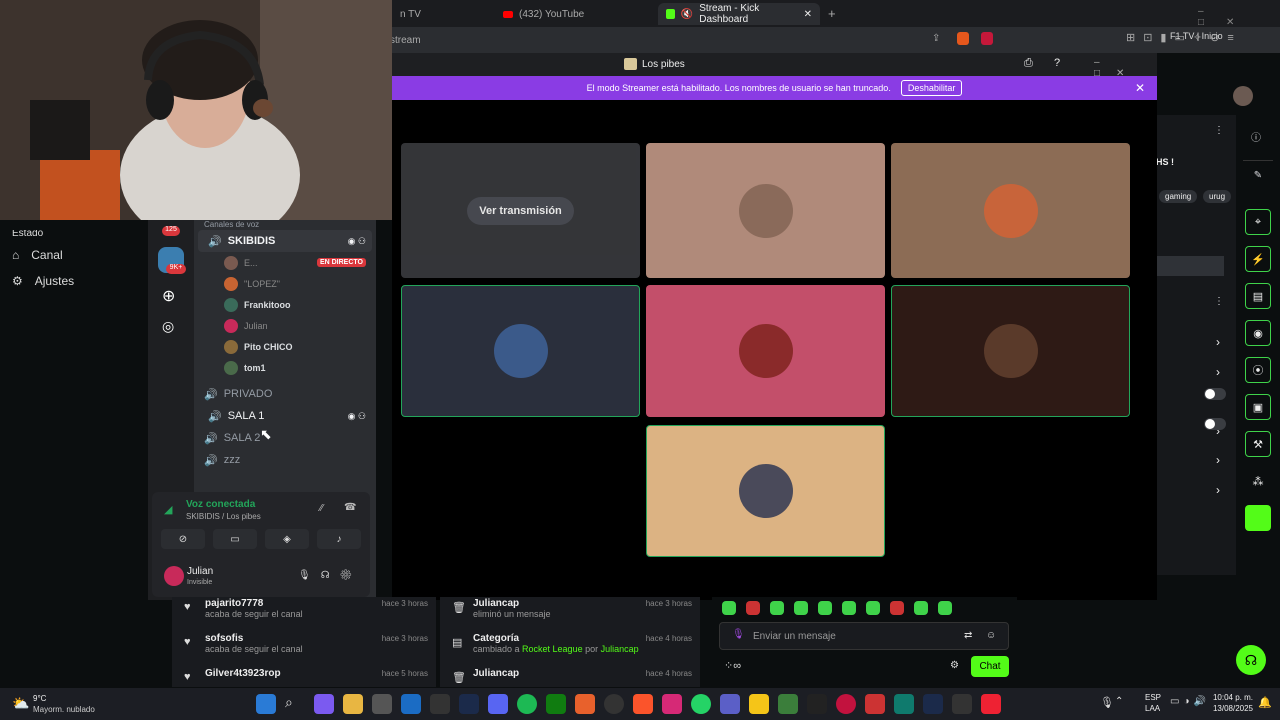 Image resolution: width=1280 pixels, height=720 pixels. What do you see at coordinates (990, 666) in the screenshot?
I see `chat-send-button: Chat` at bounding box center [990, 666].